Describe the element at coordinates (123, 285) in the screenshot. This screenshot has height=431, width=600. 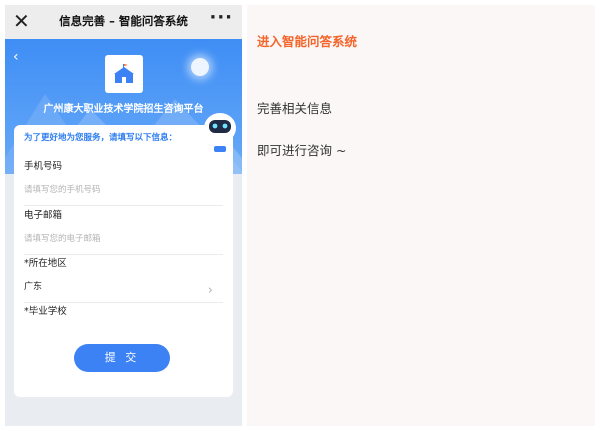
I see `region-select: 广东` at that location.